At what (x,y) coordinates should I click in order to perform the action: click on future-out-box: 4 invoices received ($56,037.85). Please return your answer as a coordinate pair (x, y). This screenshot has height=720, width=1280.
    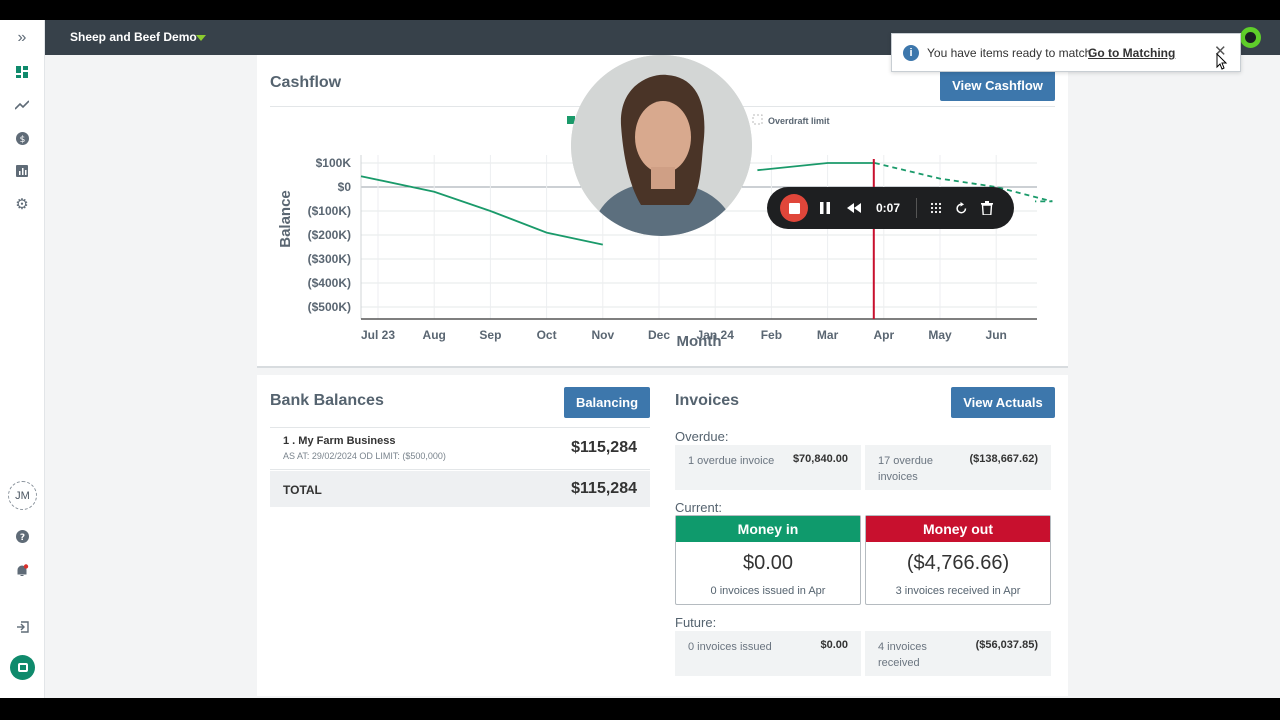
    Looking at the image, I should click on (958, 653).